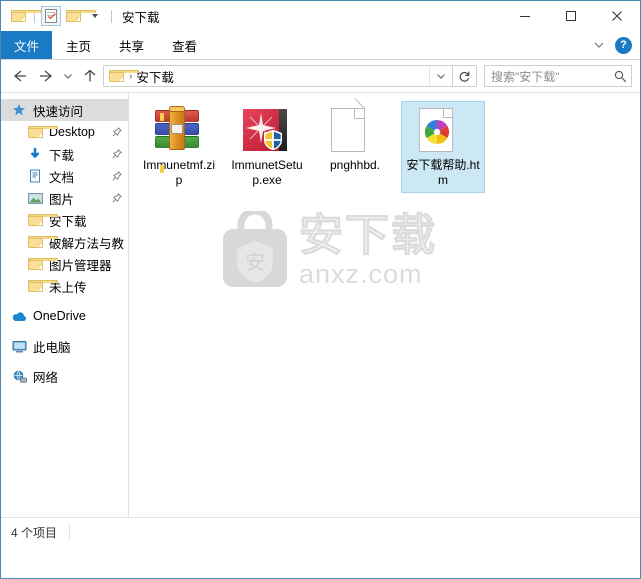 The width and height of the screenshot is (641, 579). Describe the element at coordinates (70, 532) in the screenshot. I see `status-divider` at that location.